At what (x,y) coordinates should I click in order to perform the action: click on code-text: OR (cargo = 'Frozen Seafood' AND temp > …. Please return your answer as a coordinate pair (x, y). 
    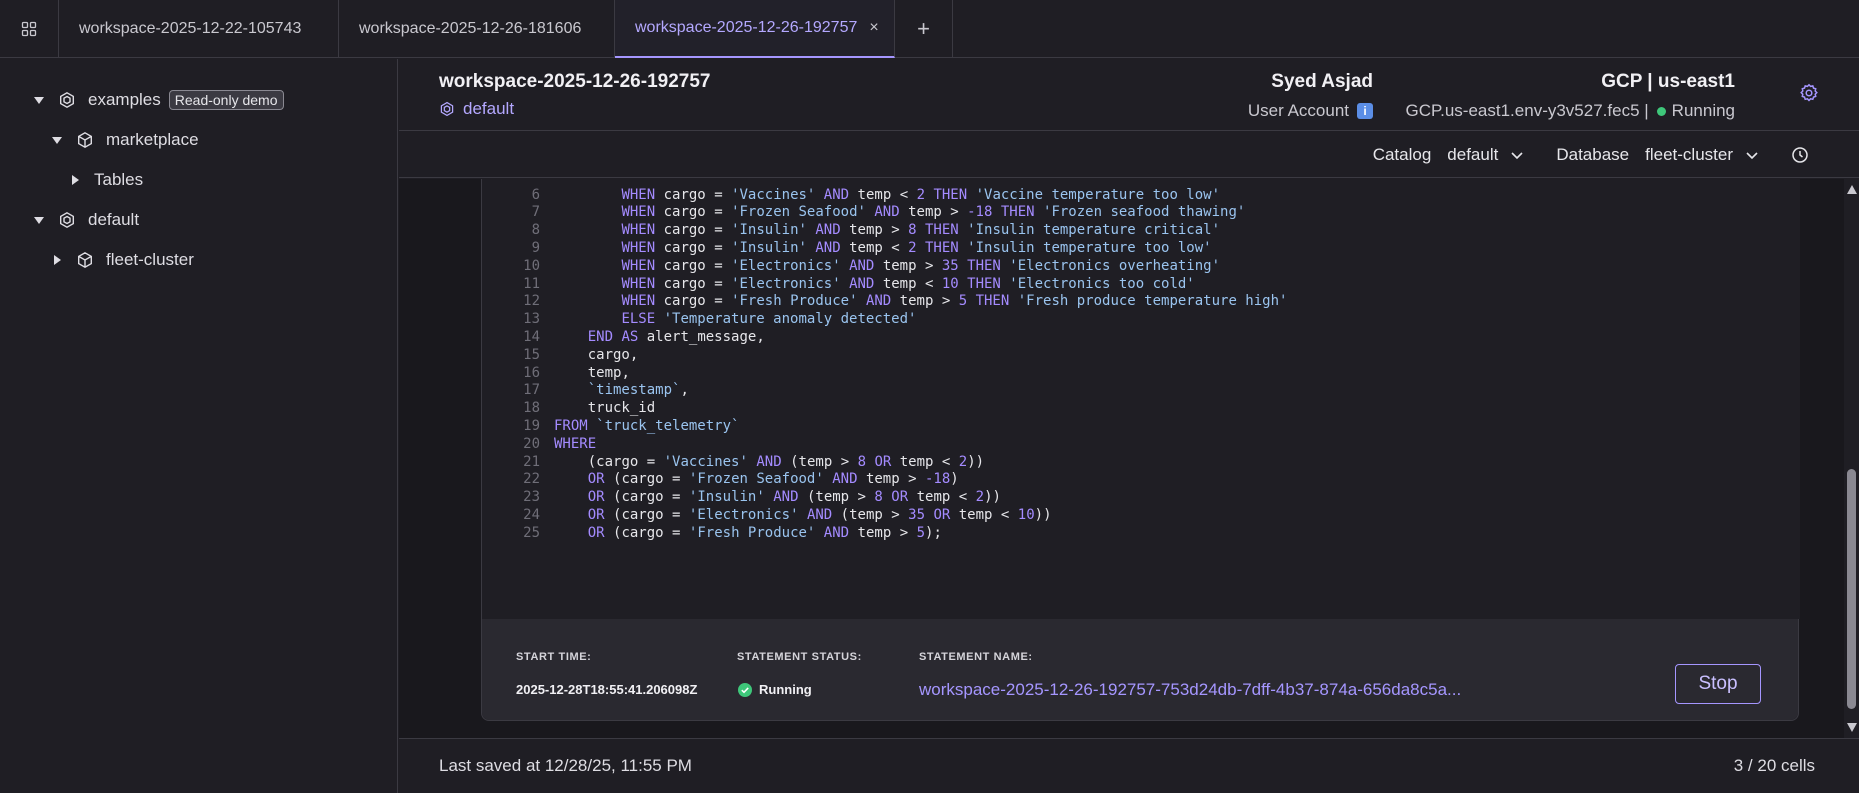
    Looking at the image, I should click on (773, 479).